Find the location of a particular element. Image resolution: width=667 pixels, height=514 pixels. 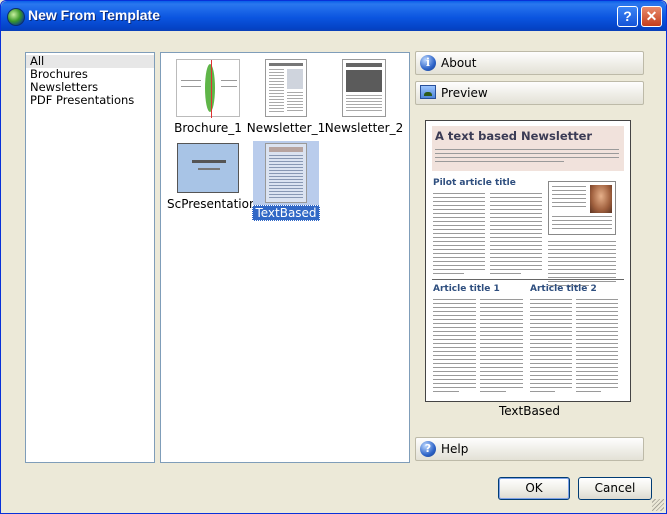

photo-box is located at coordinates (582, 208).